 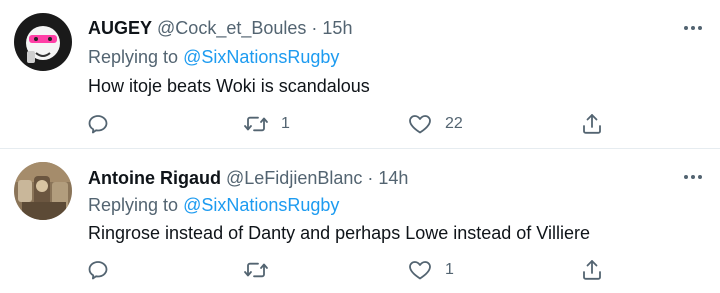 What do you see at coordinates (154, 178) in the screenshot?
I see `author-name: Antoine Rigaud` at bounding box center [154, 178].